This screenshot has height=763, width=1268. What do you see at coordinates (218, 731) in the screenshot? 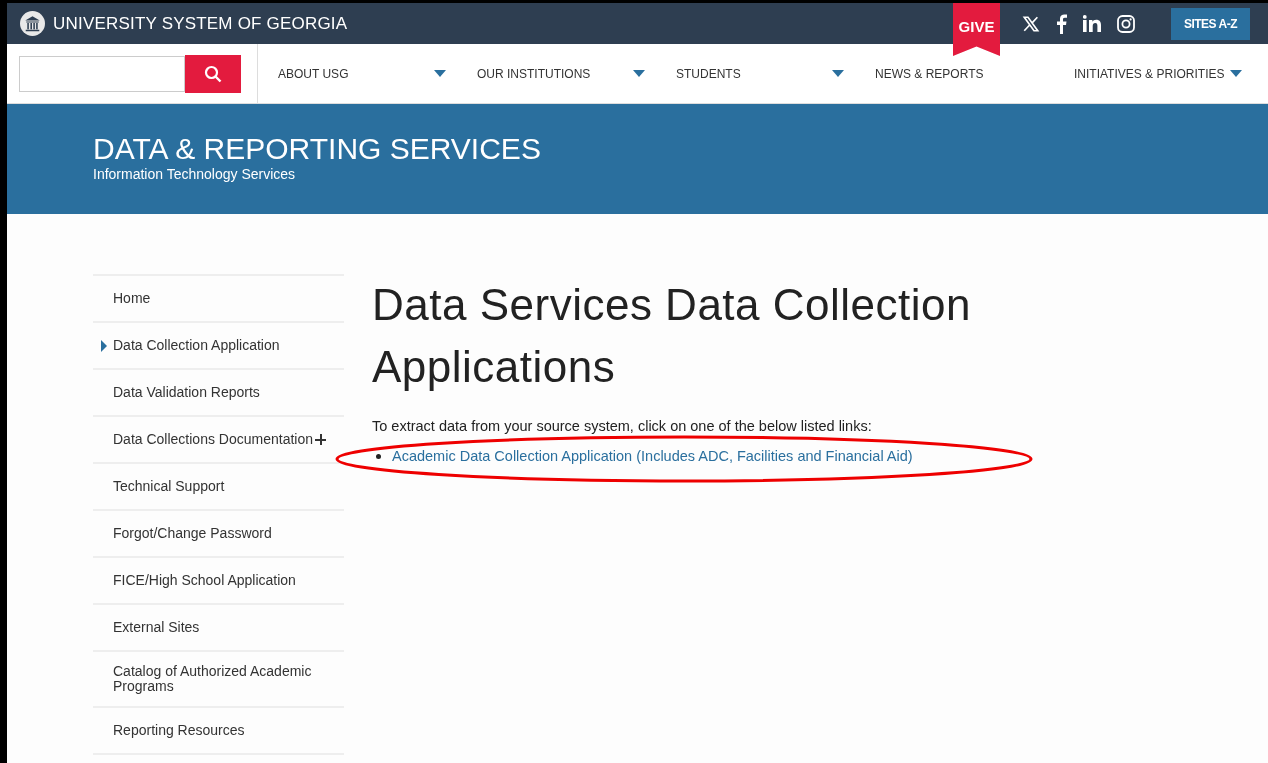
I see `sidebar-item: Reporting Resources` at bounding box center [218, 731].